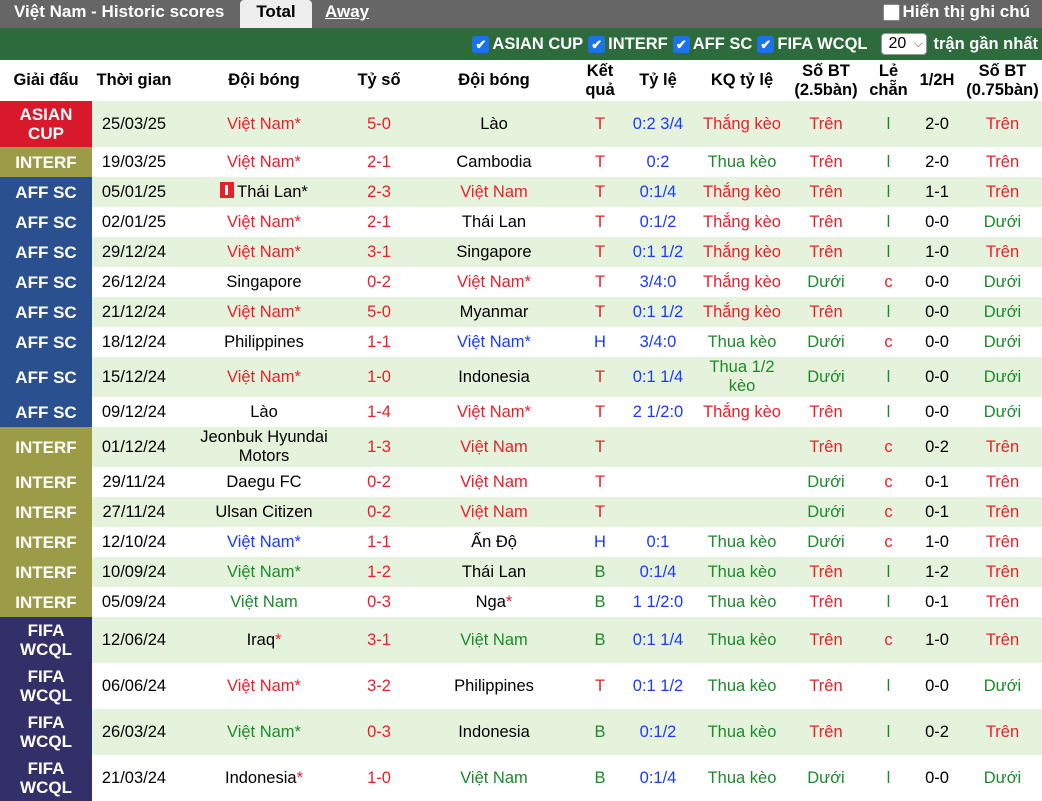 This screenshot has width=1042, height=801. I want to click on date-cell: 27/11/24, so click(134, 512).